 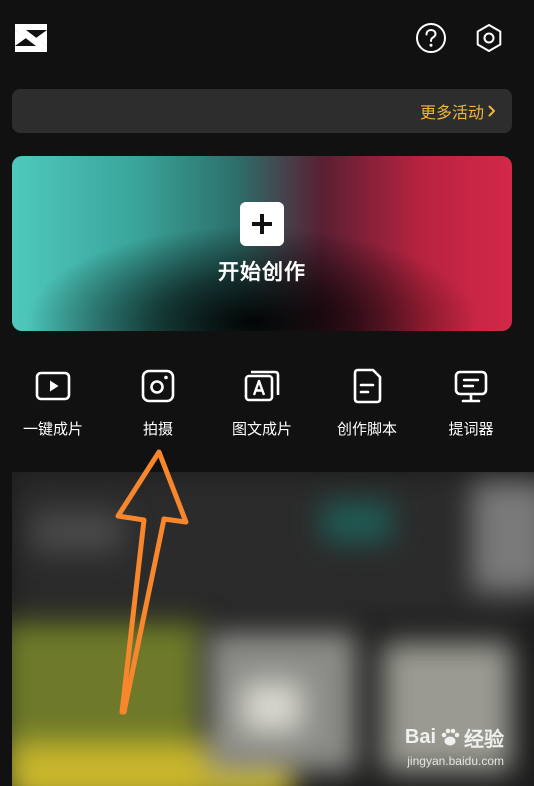 I want to click on help-icon, so click(x=431, y=38).